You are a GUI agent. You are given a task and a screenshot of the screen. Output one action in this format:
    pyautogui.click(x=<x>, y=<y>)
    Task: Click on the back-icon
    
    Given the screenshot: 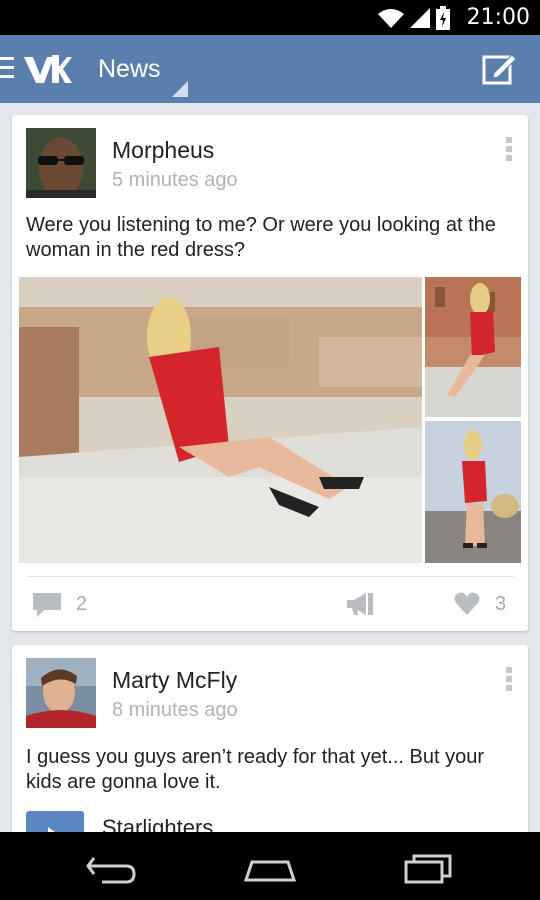 What is the action you would take?
    pyautogui.click(x=112, y=868)
    